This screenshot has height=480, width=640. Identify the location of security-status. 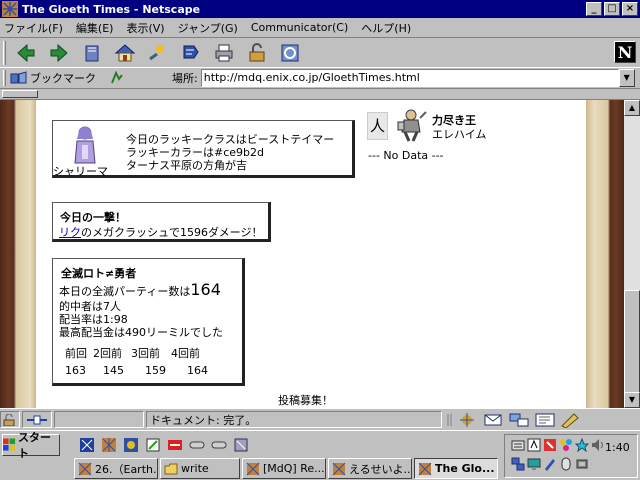
(10, 419).